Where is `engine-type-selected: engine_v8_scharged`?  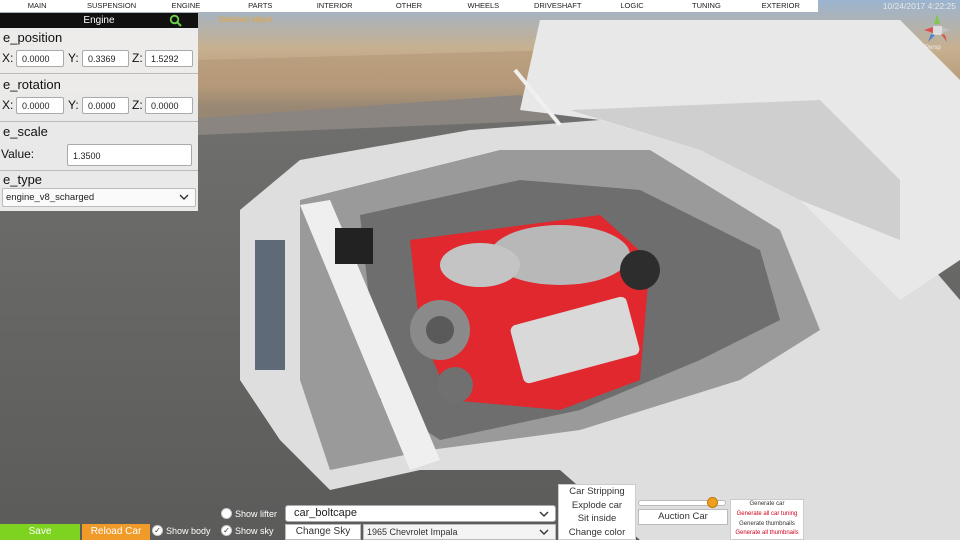 engine-type-selected: engine_v8_scharged is located at coordinates (50, 197).